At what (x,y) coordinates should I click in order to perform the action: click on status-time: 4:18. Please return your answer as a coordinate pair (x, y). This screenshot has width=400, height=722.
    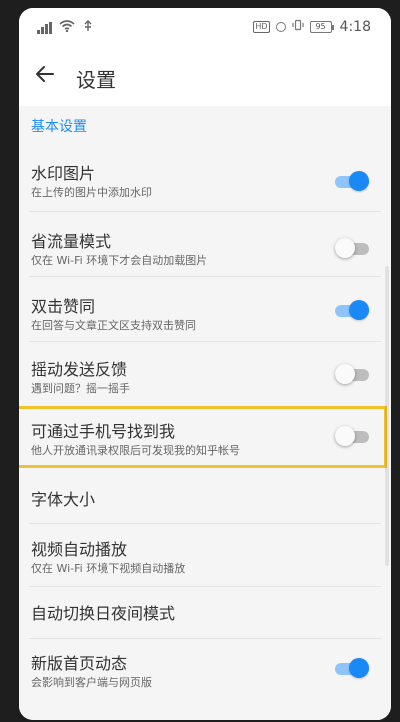
    Looking at the image, I should click on (355, 27).